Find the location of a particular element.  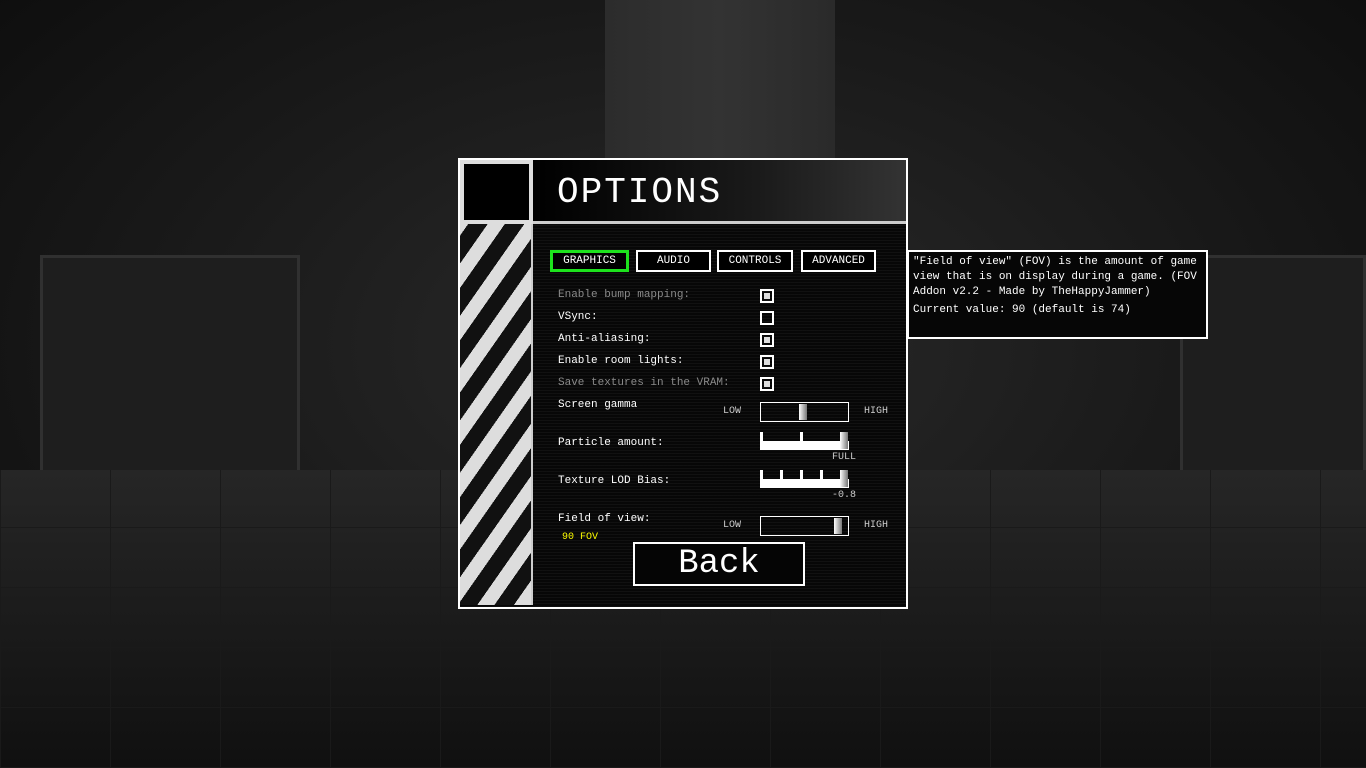

bump-mapping-checkbox is located at coordinates (767, 296).